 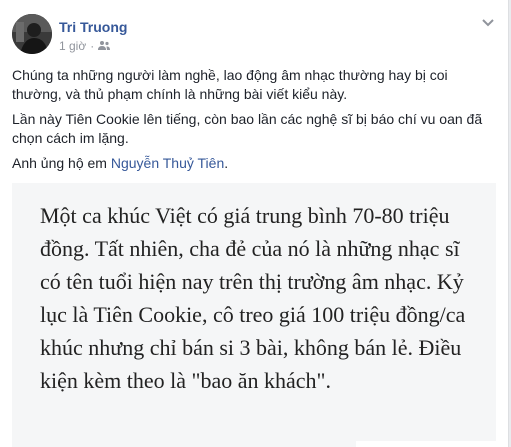 I want to click on friends-icon, so click(x=104, y=46).